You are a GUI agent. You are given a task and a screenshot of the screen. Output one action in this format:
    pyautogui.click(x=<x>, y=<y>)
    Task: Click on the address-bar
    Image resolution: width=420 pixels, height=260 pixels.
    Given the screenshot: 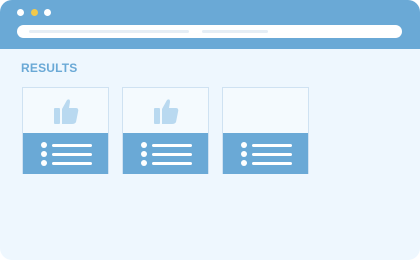 What is the action you would take?
    pyautogui.click(x=209, y=31)
    